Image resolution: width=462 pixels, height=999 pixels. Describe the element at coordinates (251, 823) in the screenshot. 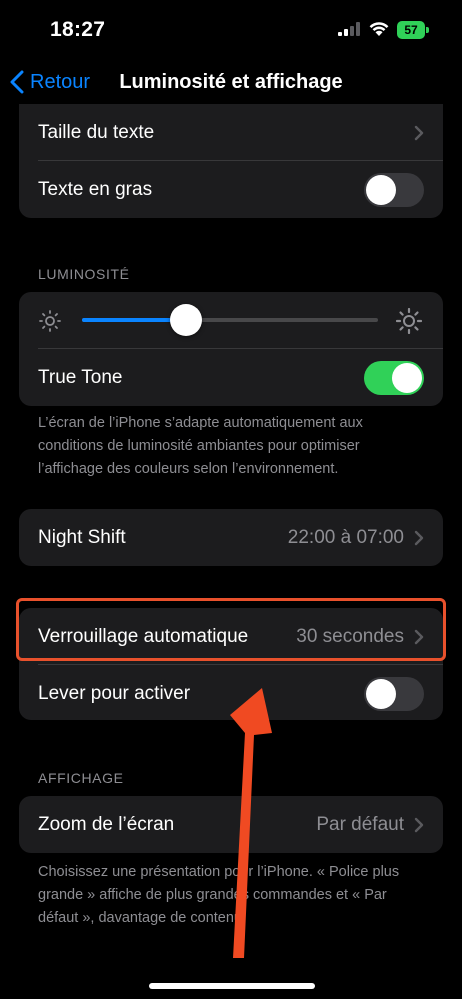

I see `annotation-arrow-icon` at that location.